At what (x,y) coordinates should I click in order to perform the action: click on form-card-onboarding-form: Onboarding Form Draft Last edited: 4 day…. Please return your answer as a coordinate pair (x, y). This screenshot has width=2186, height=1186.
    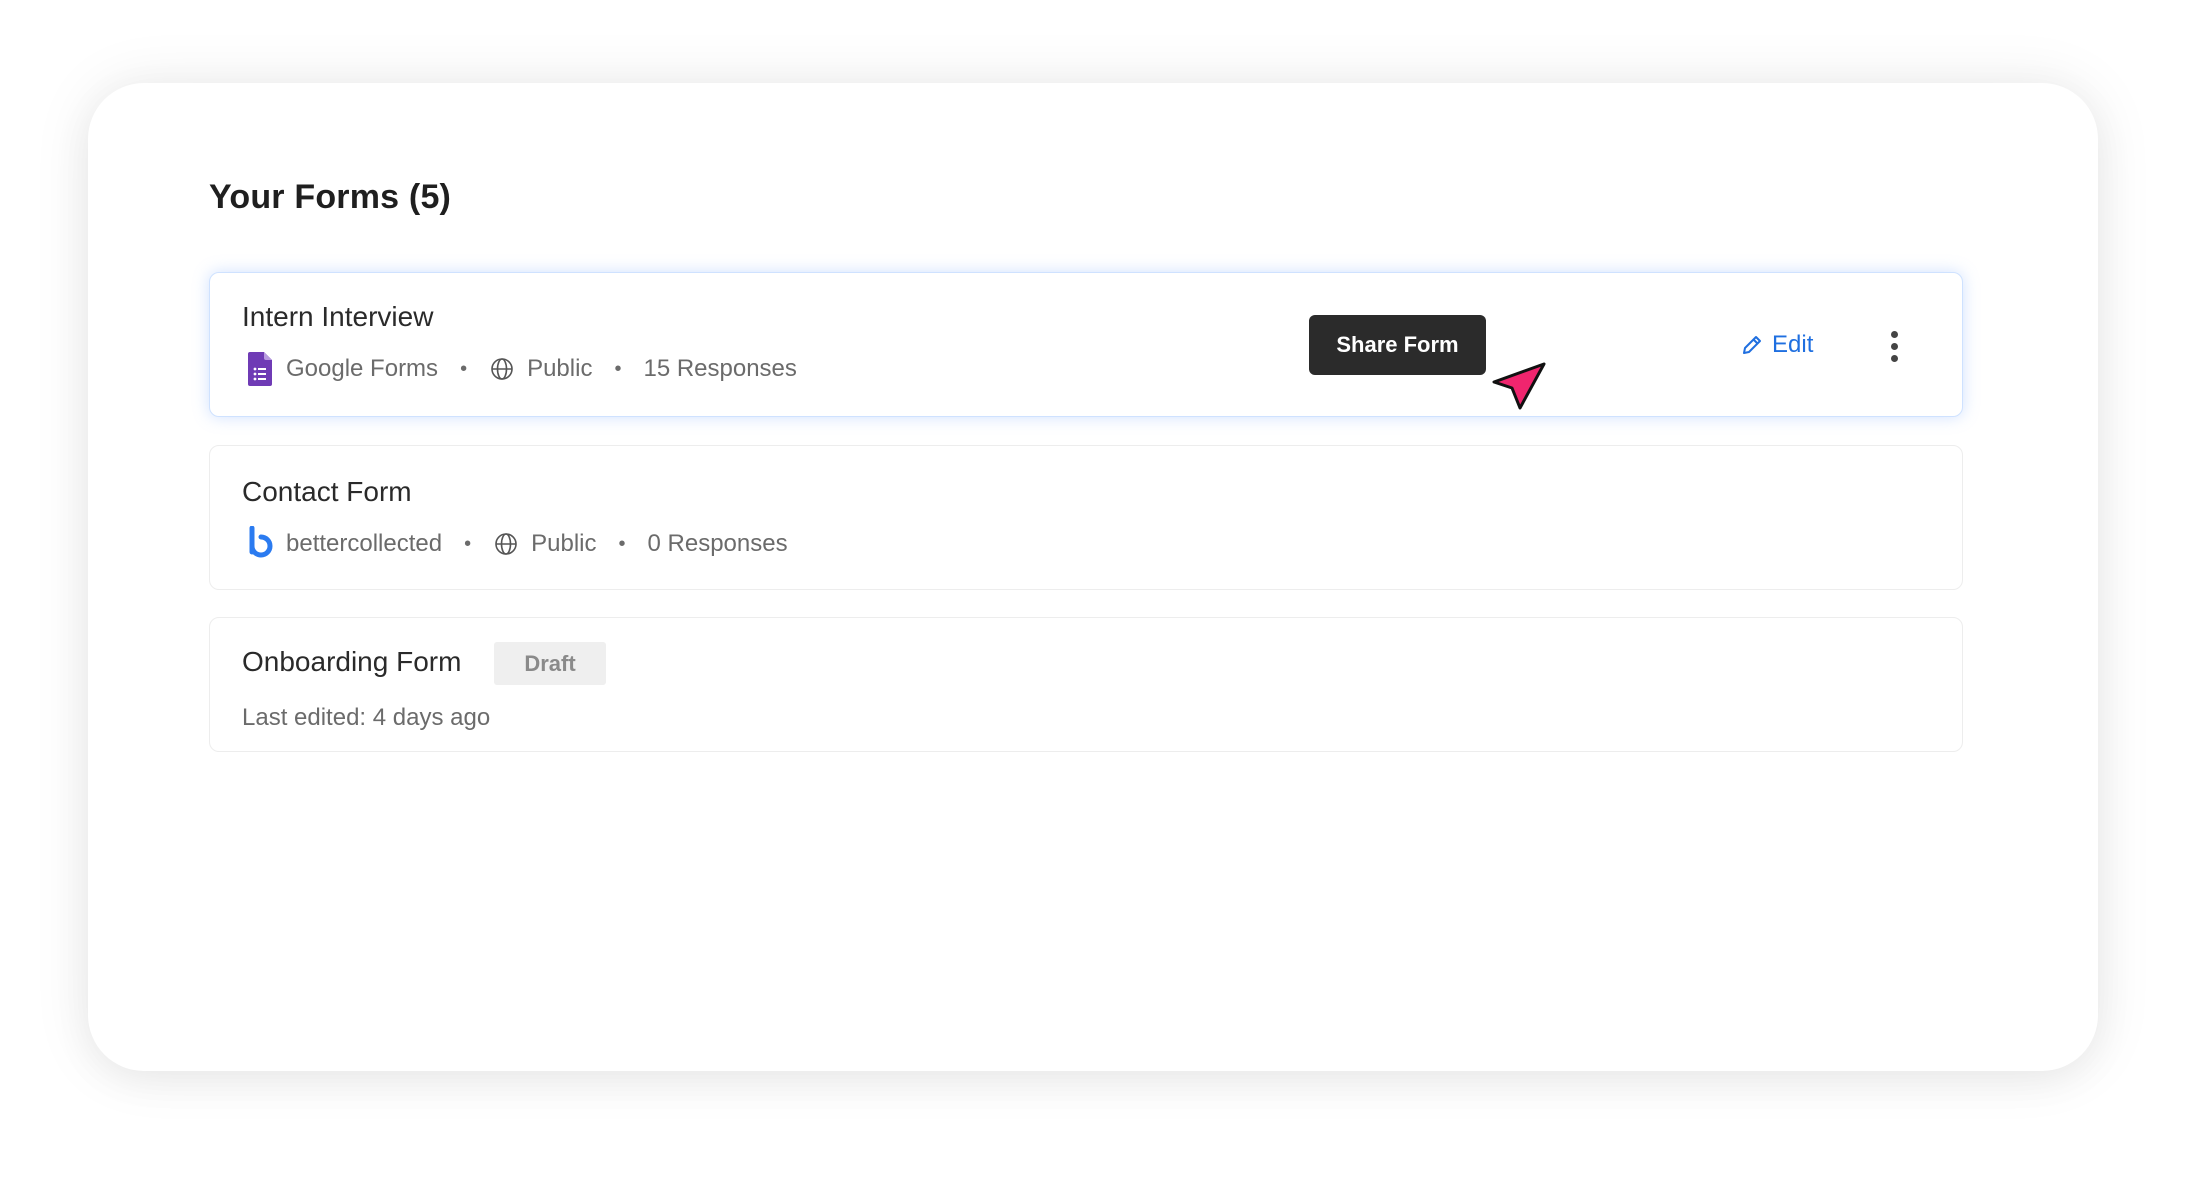
    Looking at the image, I should click on (1086, 684).